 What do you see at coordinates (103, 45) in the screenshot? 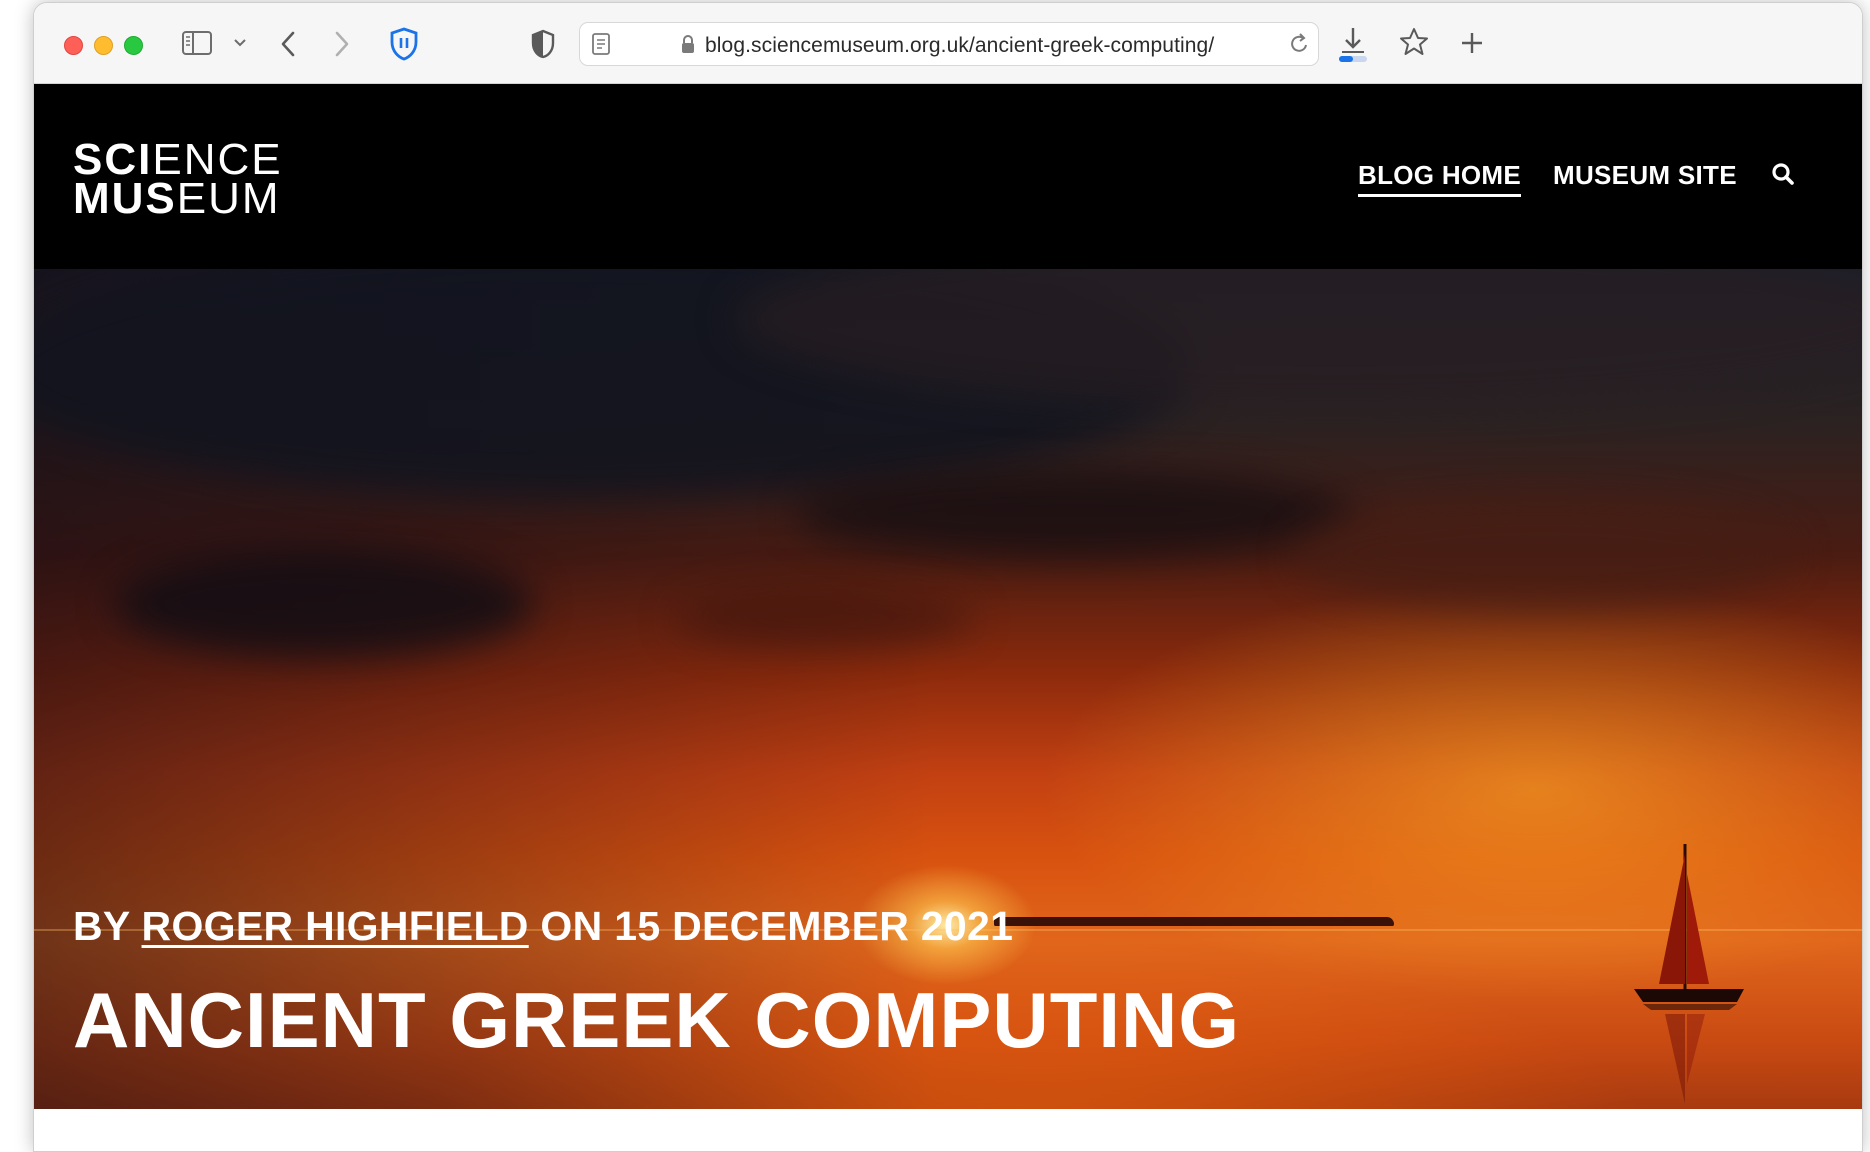
I see `minimize-window-button` at bounding box center [103, 45].